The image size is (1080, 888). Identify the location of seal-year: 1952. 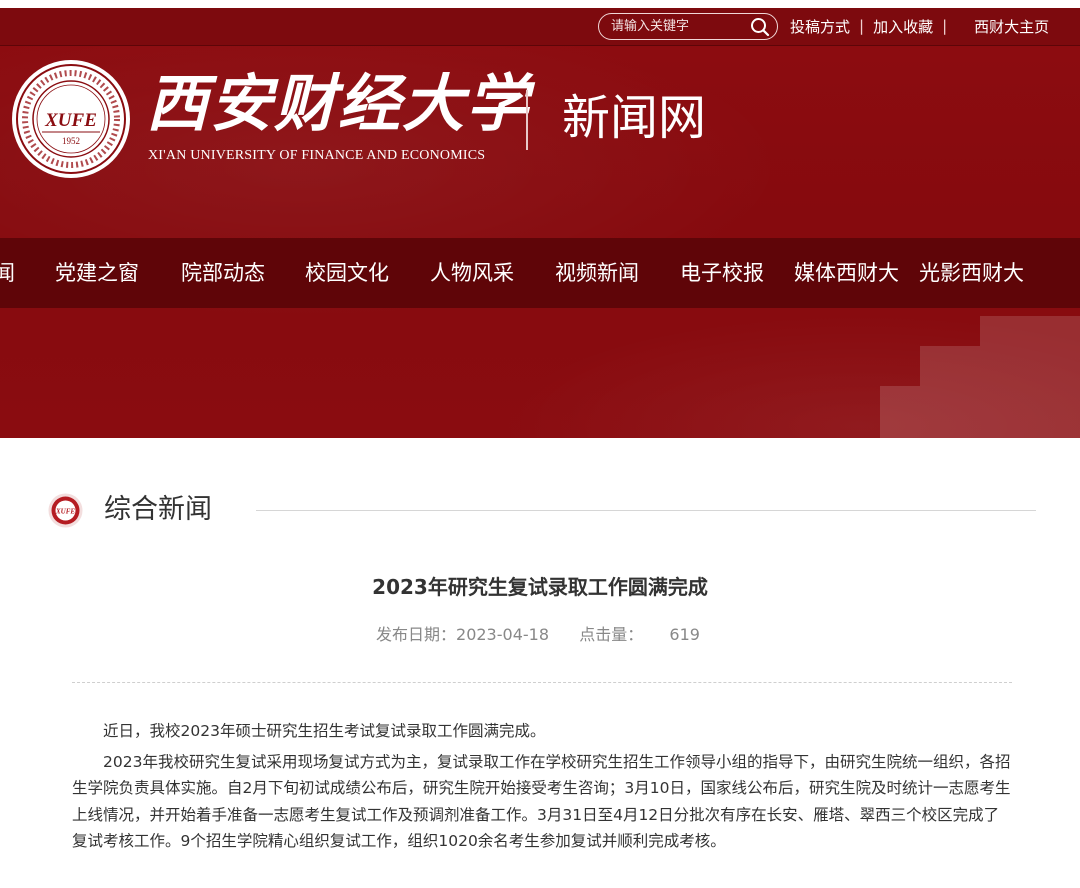
(71, 141).